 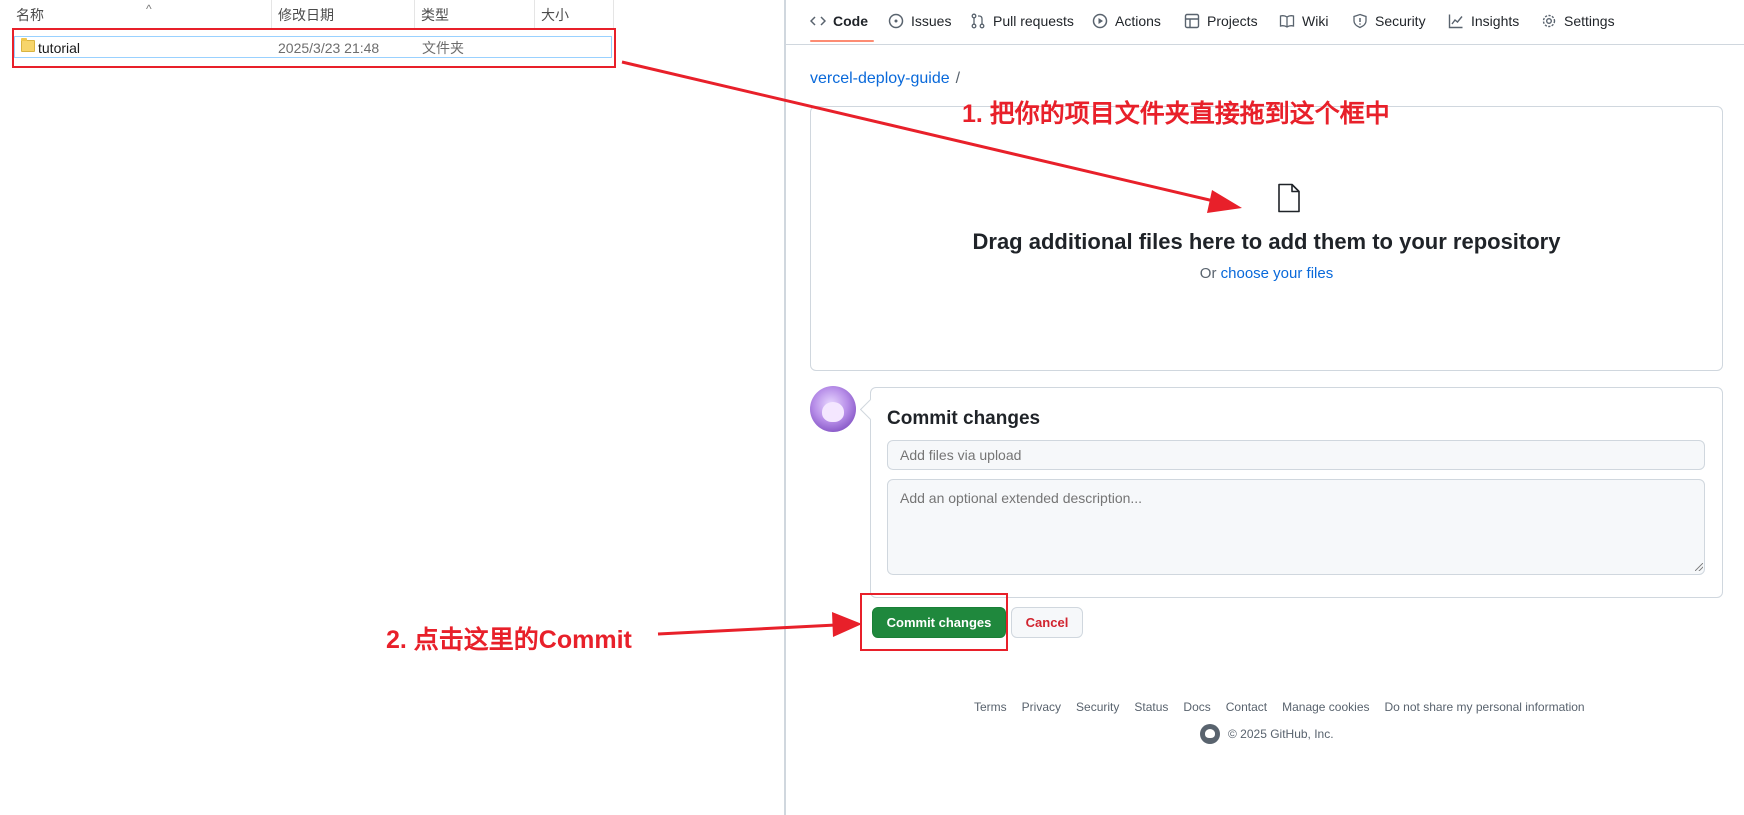 I want to click on annotation-box-folder, so click(x=314, y=48).